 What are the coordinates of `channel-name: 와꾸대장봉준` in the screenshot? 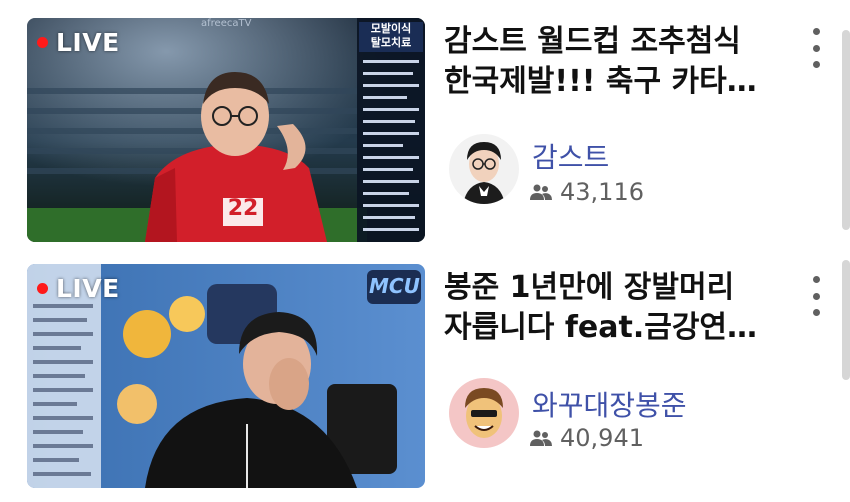 It's located at (609, 404).